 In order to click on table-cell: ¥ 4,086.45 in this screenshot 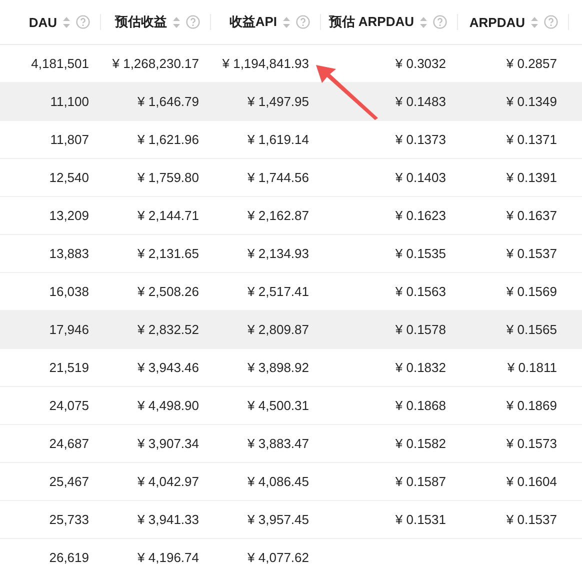, I will do `click(278, 481)`.